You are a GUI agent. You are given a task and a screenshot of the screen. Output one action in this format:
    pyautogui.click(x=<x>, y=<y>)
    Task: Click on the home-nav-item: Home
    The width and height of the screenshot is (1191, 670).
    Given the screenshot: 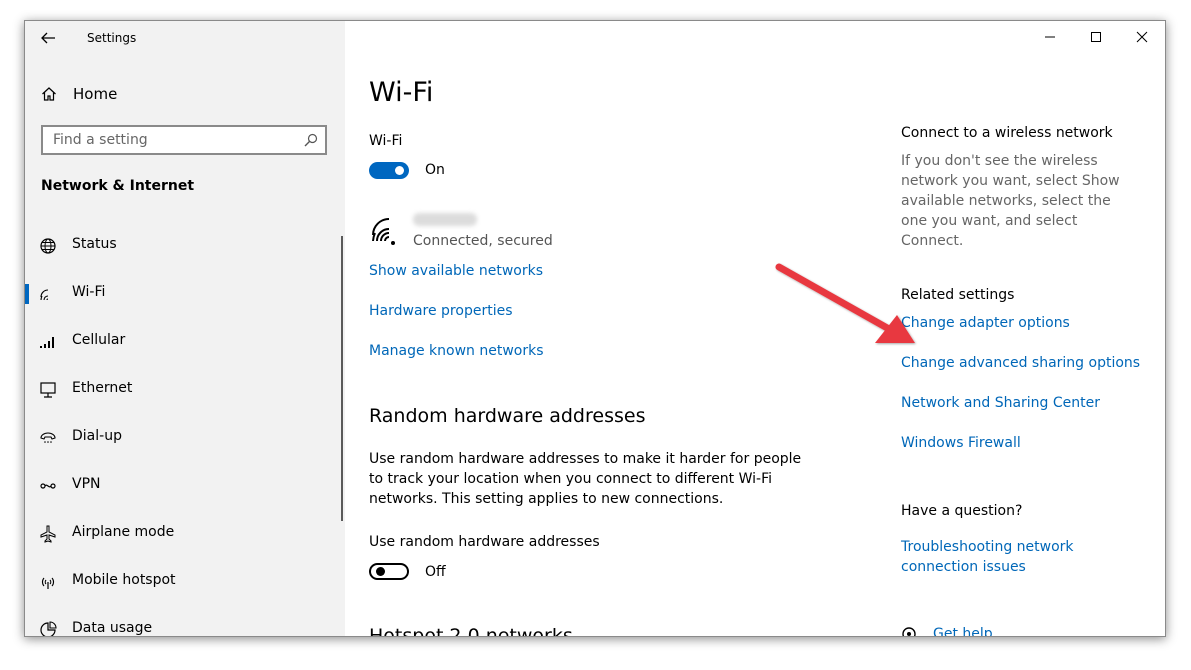 What is the action you would take?
    pyautogui.click(x=79, y=94)
    